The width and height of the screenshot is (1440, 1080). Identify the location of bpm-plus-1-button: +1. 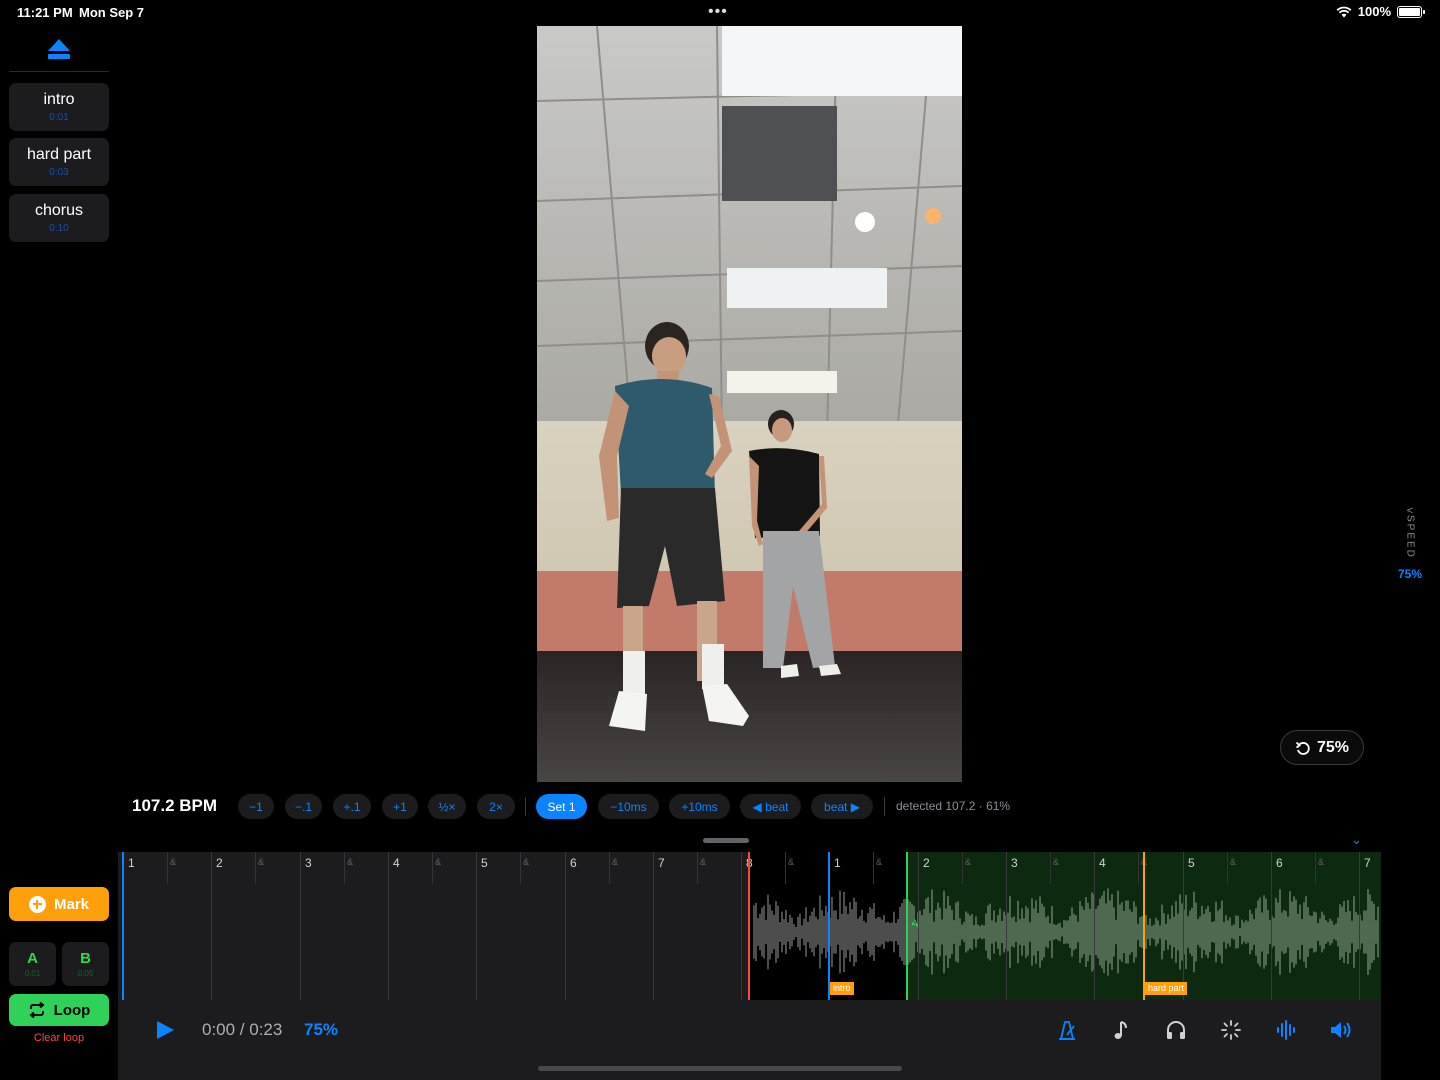
(400, 806).